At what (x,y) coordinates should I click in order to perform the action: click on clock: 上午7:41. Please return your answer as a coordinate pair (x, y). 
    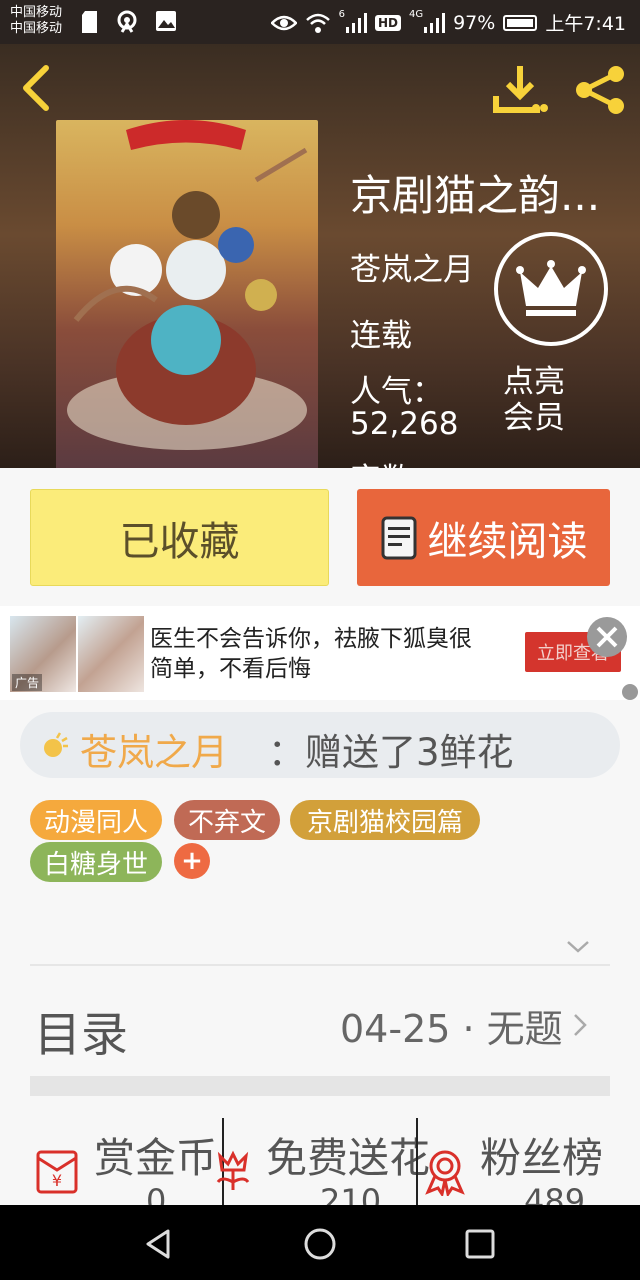
    Looking at the image, I should click on (585, 24).